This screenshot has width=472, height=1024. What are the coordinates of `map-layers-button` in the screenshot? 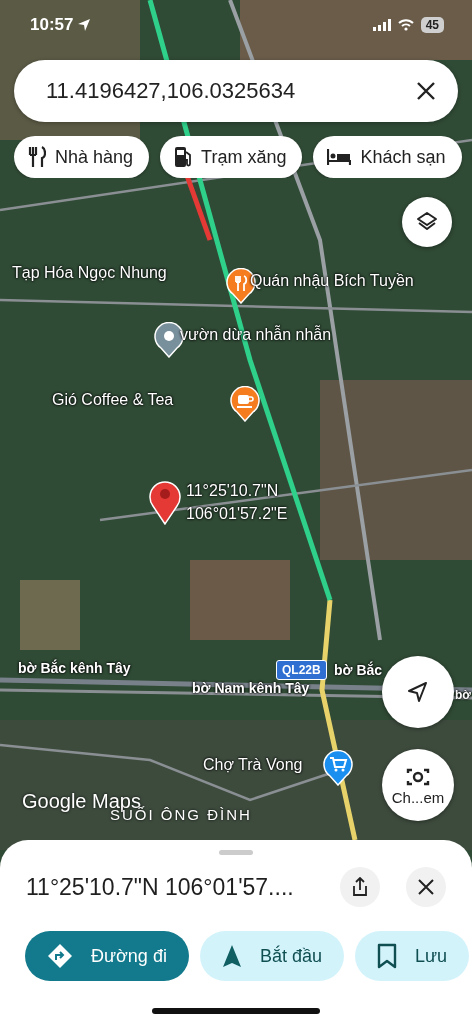 It's located at (427, 222).